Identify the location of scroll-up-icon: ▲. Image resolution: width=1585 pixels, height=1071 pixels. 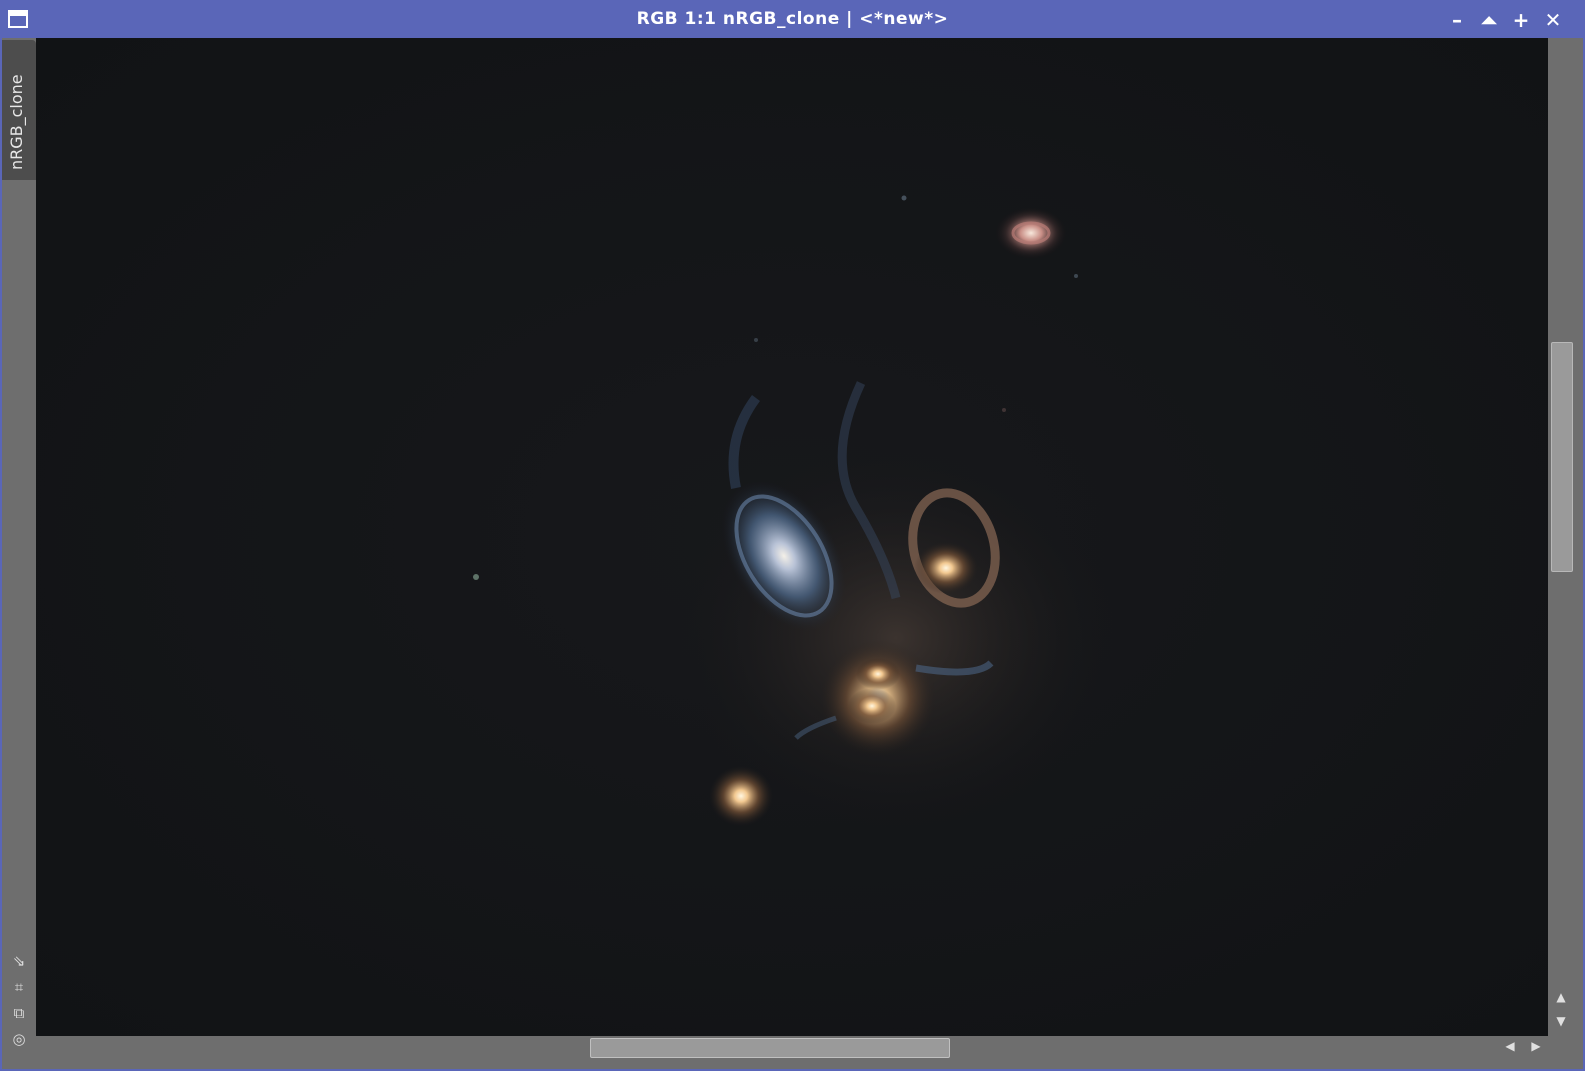
(1561, 997).